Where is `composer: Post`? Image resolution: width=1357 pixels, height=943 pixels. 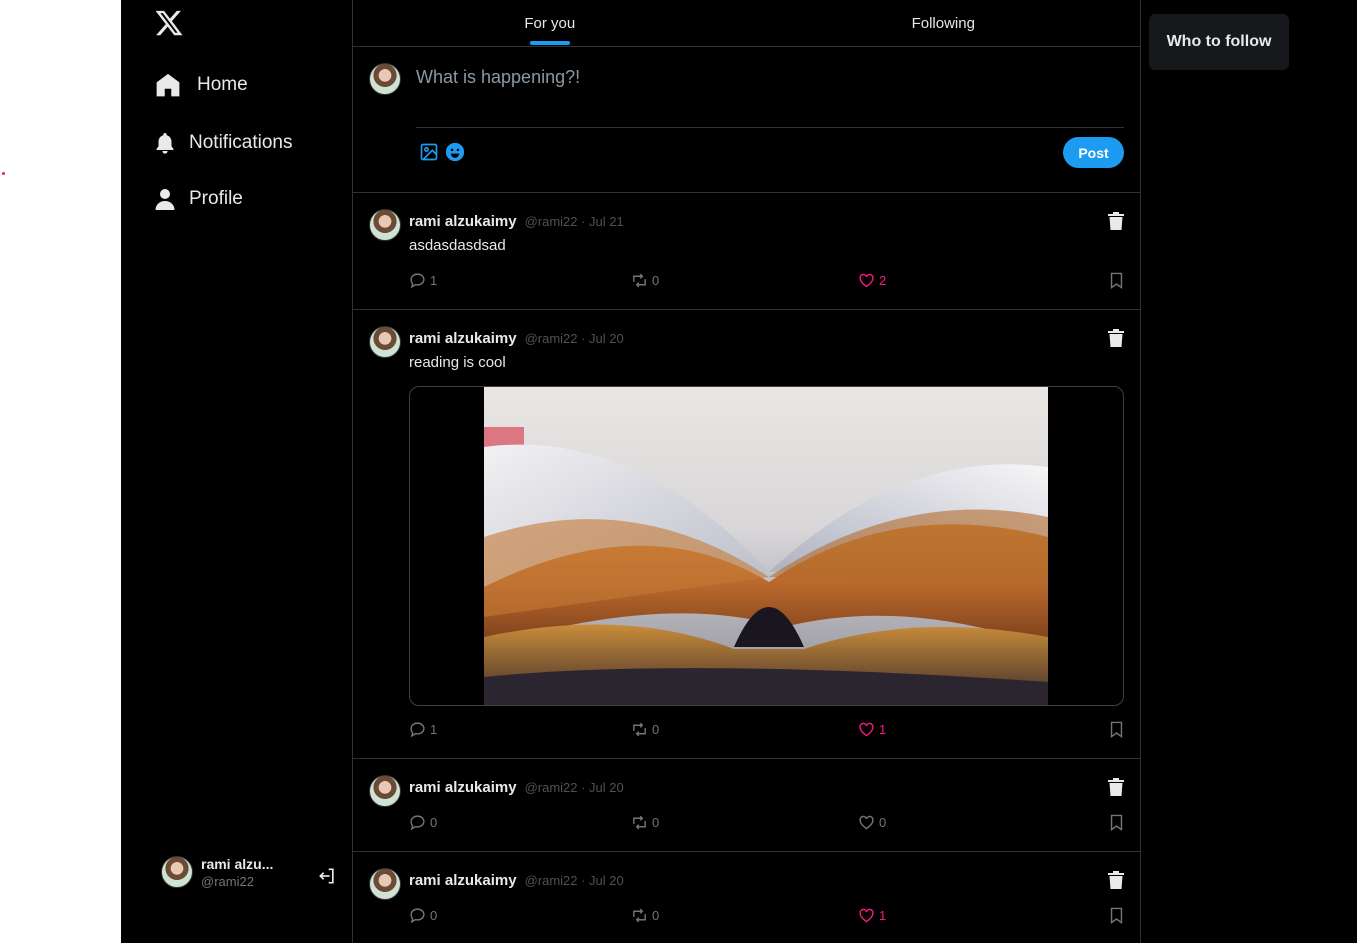
composer: Post is located at coordinates (746, 120).